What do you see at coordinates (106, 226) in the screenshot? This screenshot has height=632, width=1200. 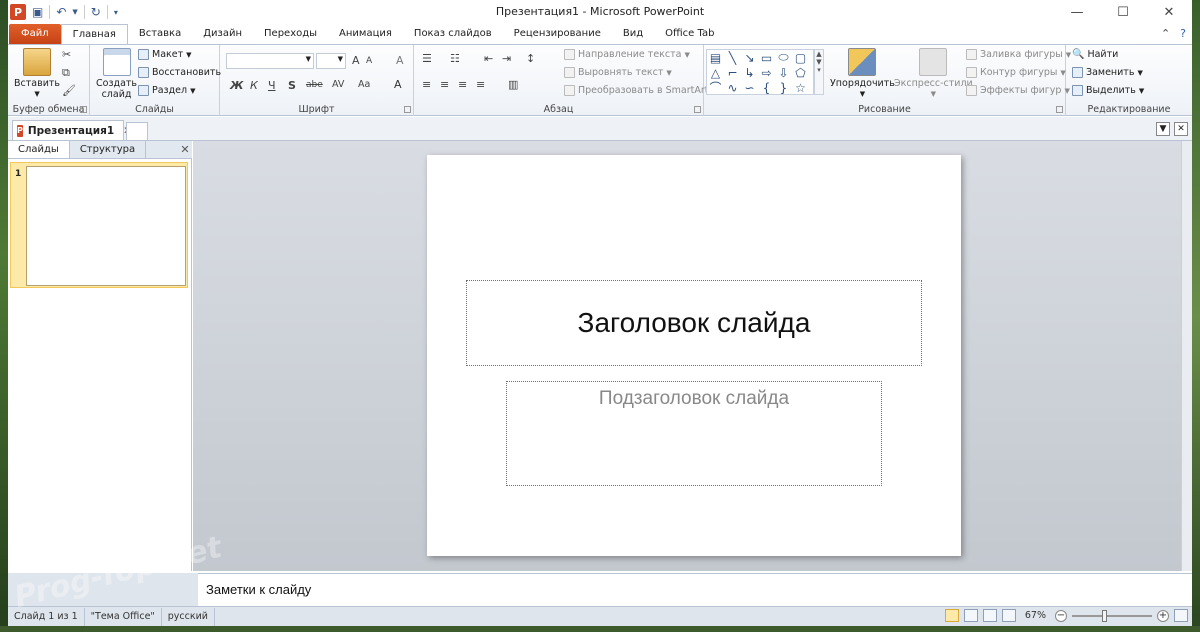 I see `slide-thumbnail` at bounding box center [106, 226].